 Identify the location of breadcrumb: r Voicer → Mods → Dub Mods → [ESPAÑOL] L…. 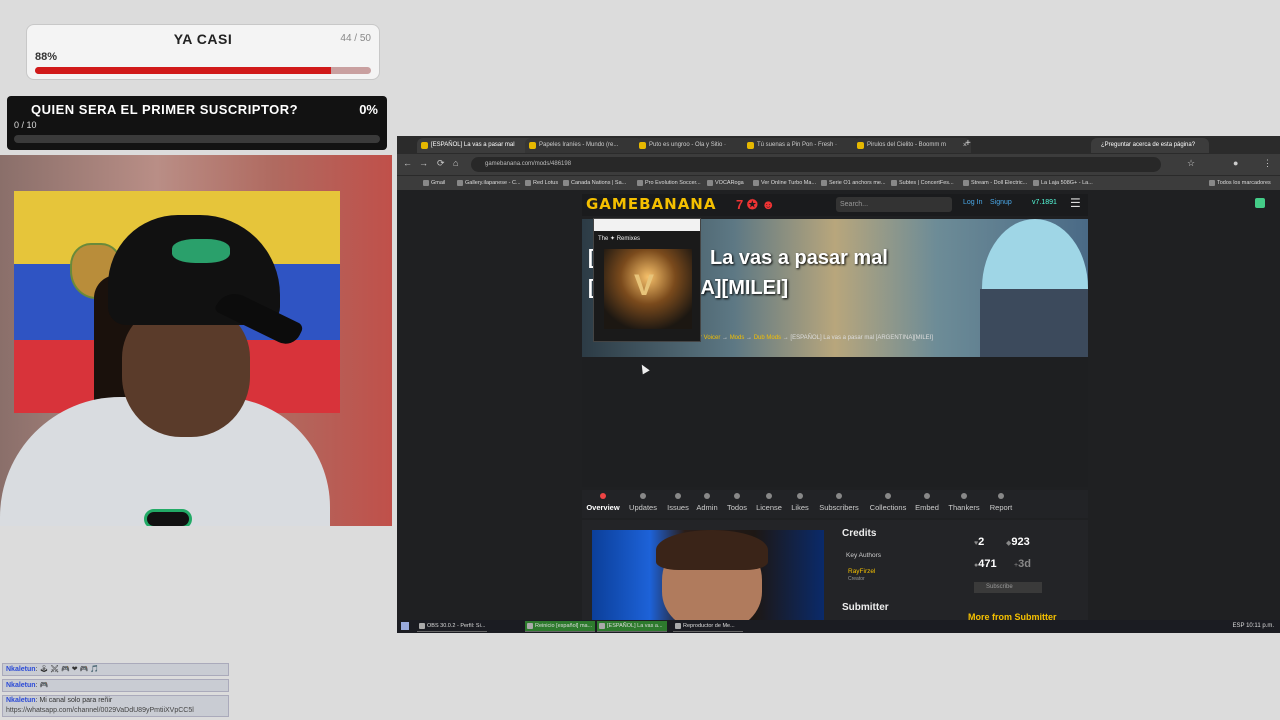
(817, 338).